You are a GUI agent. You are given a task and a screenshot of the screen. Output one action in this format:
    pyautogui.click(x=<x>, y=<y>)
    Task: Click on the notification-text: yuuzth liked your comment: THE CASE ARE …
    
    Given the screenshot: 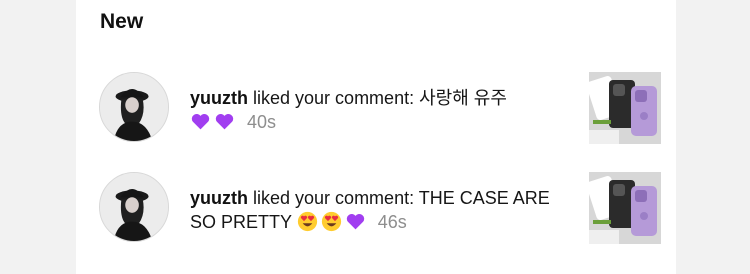 What is the action you would take?
    pyautogui.click(x=380, y=210)
    